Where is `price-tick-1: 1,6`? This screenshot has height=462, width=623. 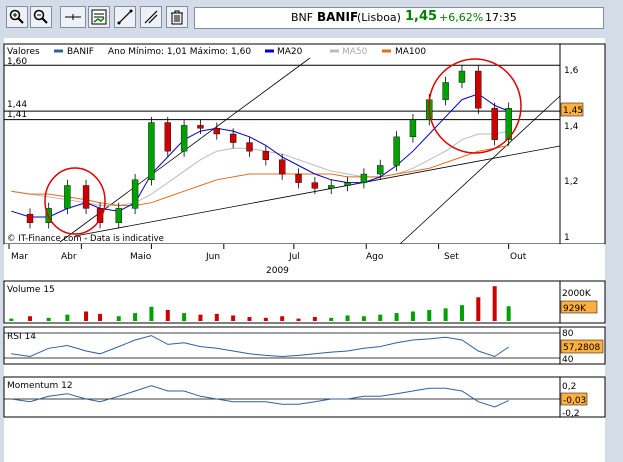 price-tick-1: 1,6 is located at coordinates (571, 71).